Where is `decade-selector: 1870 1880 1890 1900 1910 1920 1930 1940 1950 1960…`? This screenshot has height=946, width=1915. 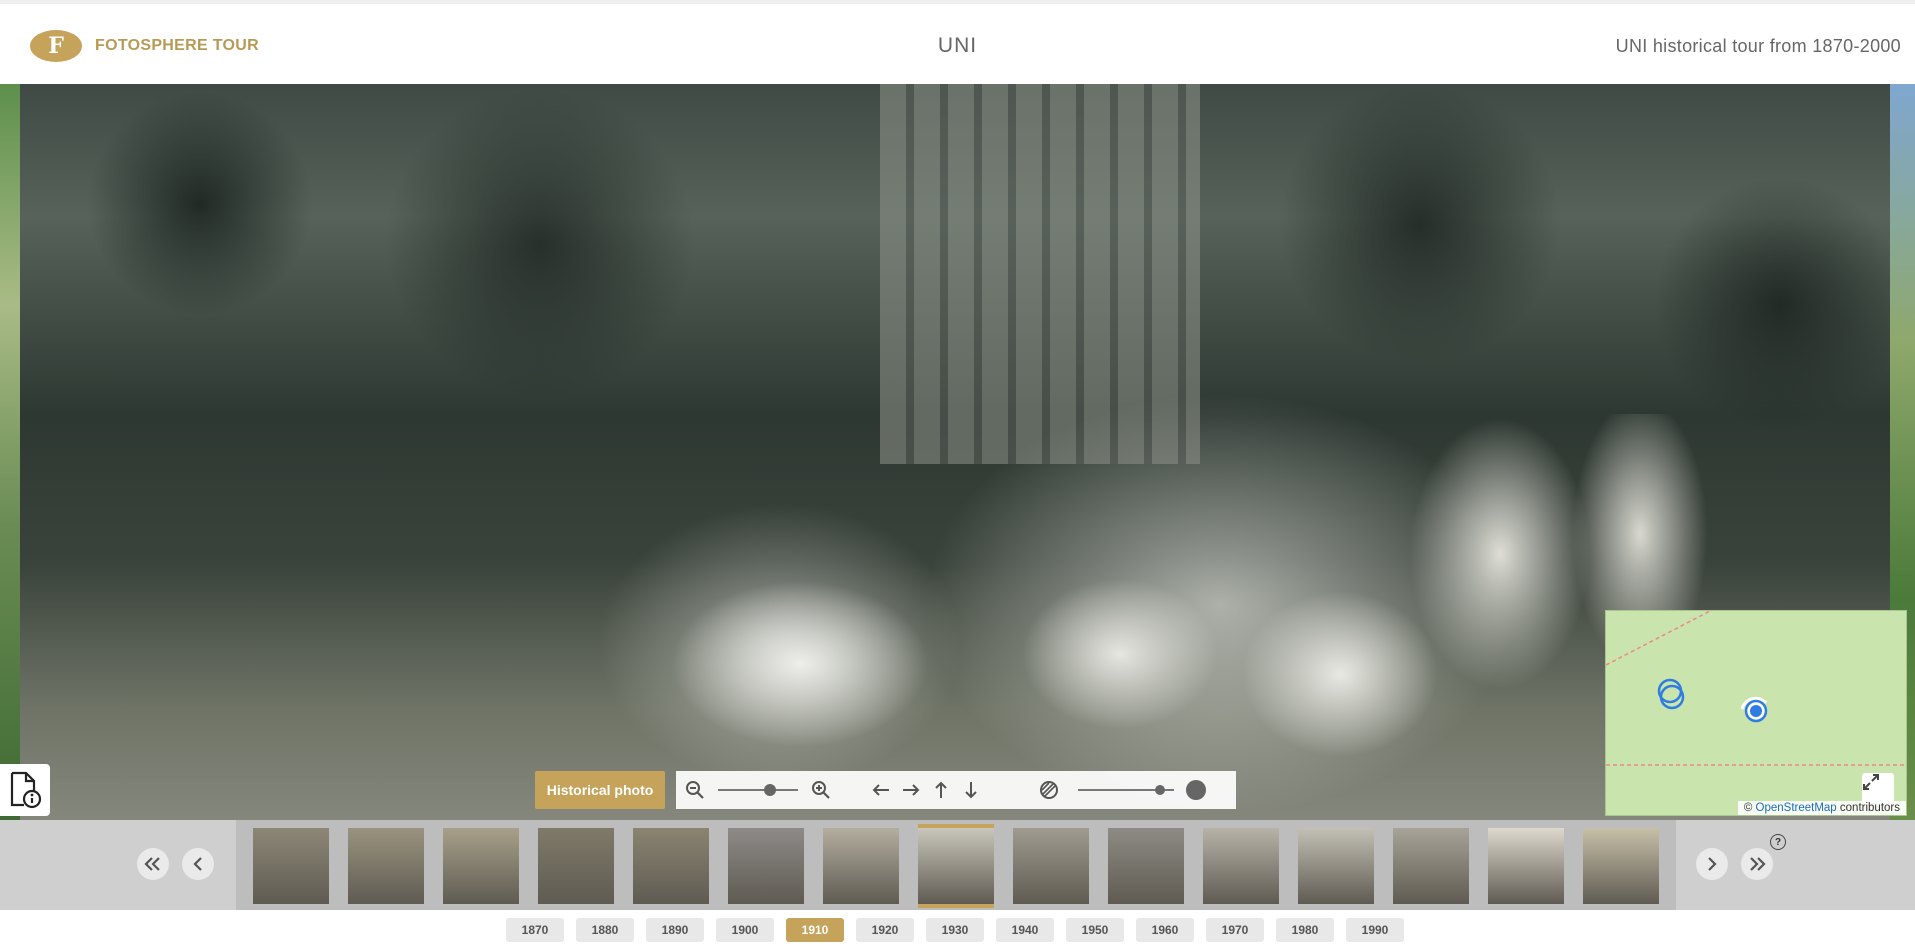
decade-selector: 1870 1880 1890 1900 1910 1920 1930 1940 1950 1960… is located at coordinates (957, 930).